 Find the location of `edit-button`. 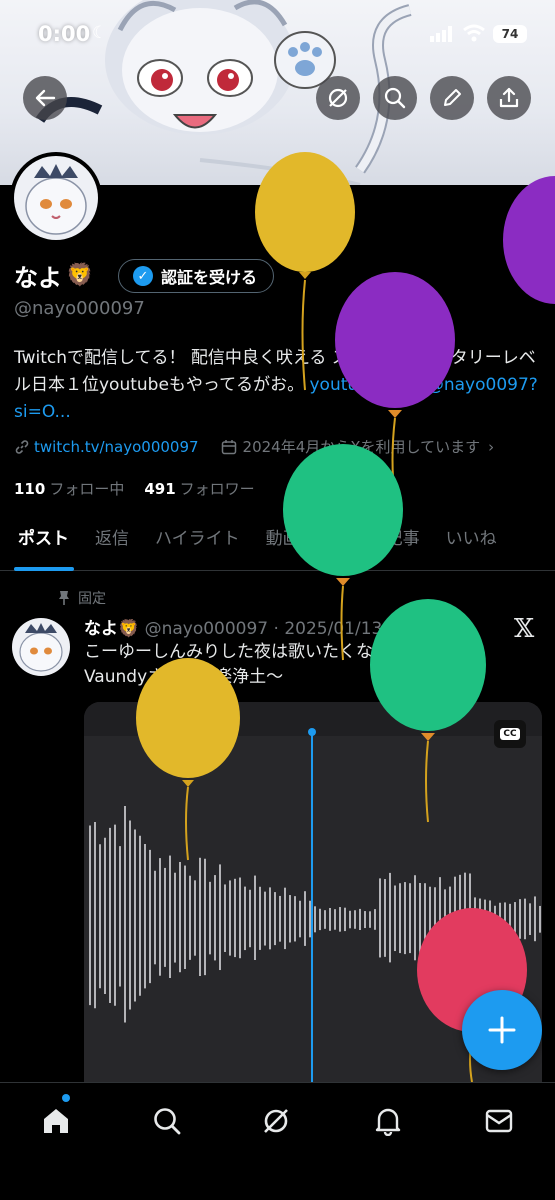

edit-button is located at coordinates (452, 98).